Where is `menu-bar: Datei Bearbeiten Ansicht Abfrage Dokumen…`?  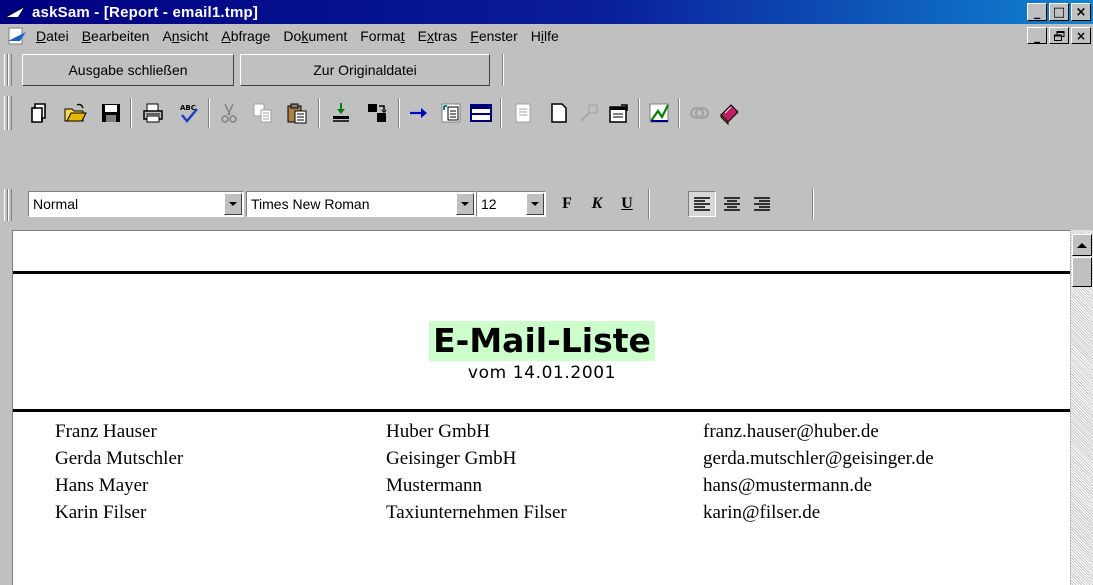
menu-bar: Datei Bearbeiten Ansicht Abfrage Dokumen… is located at coordinates (546, 36).